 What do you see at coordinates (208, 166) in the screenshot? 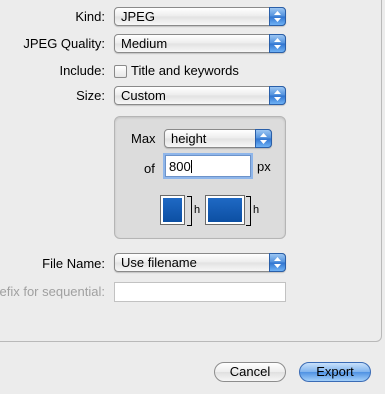
I see `pixel-size-input: 800` at bounding box center [208, 166].